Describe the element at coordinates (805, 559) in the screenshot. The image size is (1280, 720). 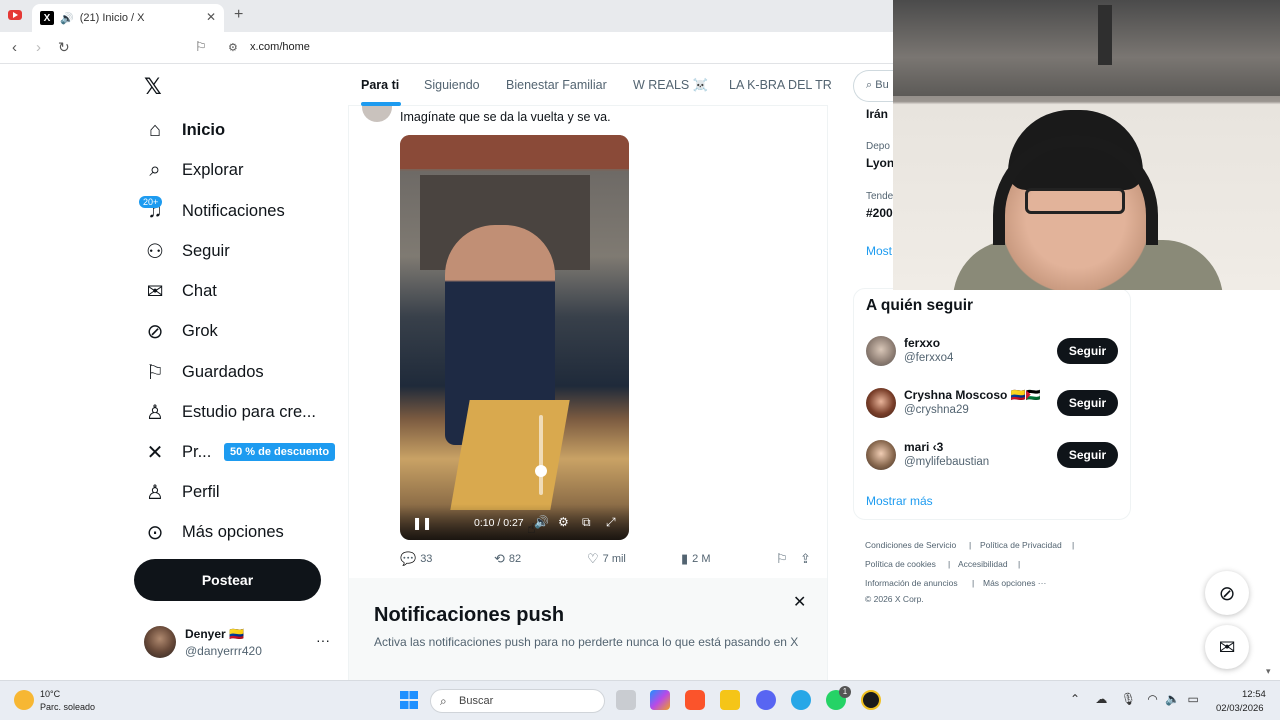
I see `share-button: ⇪` at that location.